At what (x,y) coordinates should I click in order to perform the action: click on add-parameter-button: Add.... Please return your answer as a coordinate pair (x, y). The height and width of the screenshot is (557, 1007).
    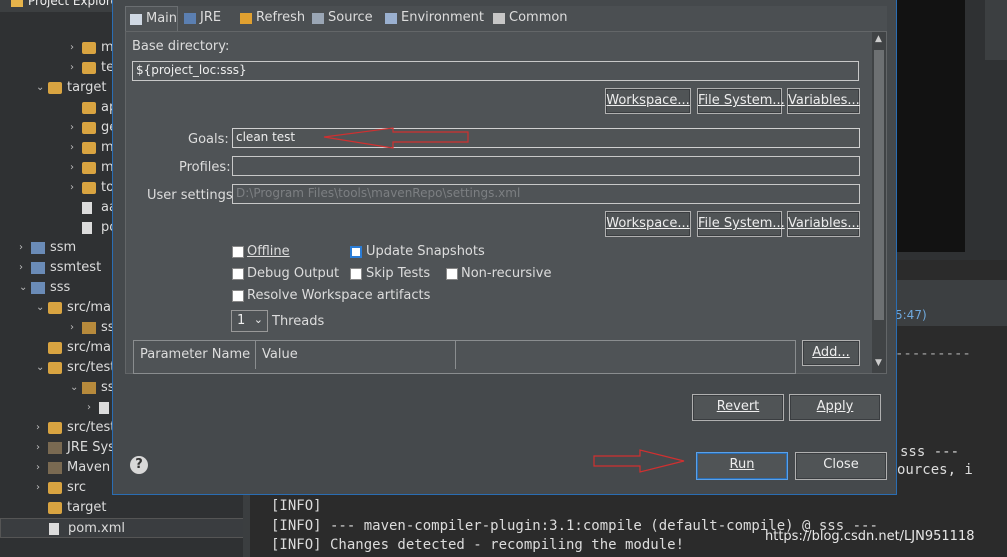
    Looking at the image, I should click on (831, 353).